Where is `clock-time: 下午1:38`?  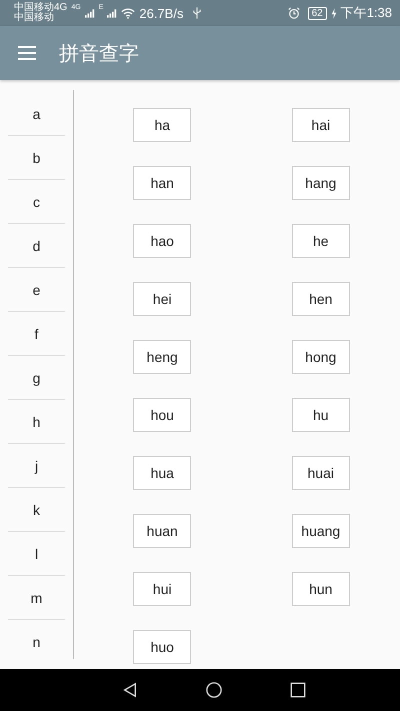 clock-time: 下午1:38 is located at coordinates (366, 13).